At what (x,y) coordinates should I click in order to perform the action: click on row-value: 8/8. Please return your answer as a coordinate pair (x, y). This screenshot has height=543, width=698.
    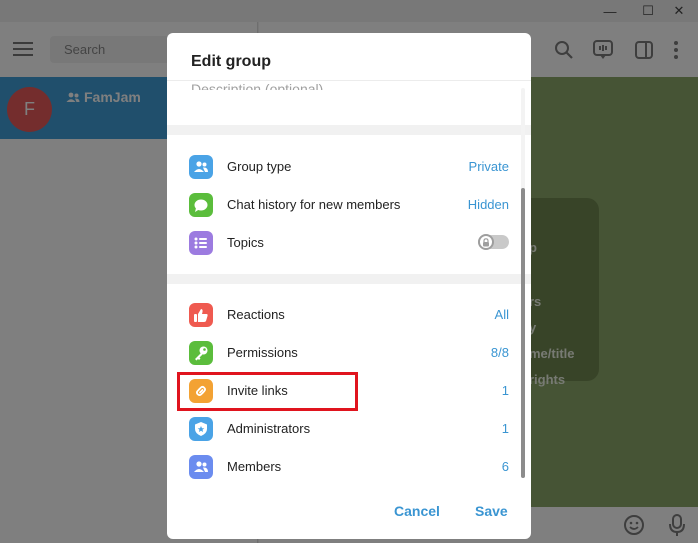
    Looking at the image, I should click on (499, 352).